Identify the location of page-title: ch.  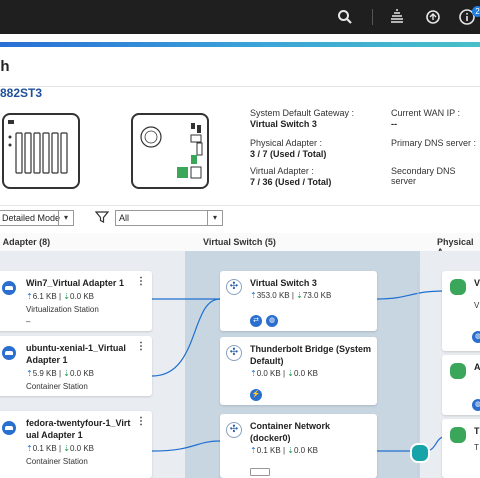
(5, 66).